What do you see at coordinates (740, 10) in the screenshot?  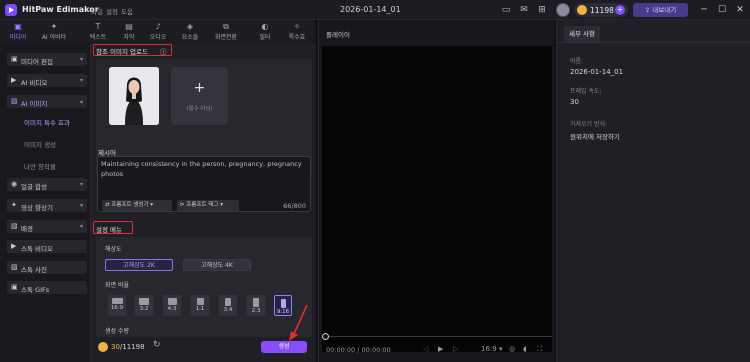 I see `close-icon: ✕` at bounding box center [740, 10].